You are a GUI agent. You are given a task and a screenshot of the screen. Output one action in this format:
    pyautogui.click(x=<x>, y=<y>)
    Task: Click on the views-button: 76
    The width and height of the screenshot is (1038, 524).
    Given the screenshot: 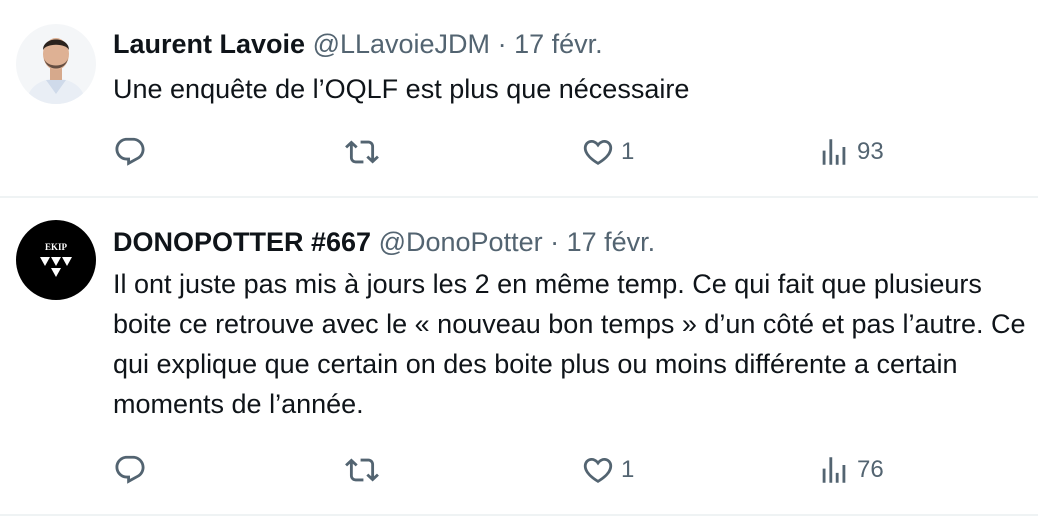 What is the action you would take?
    pyautogui.click(x=850, y=470)
    